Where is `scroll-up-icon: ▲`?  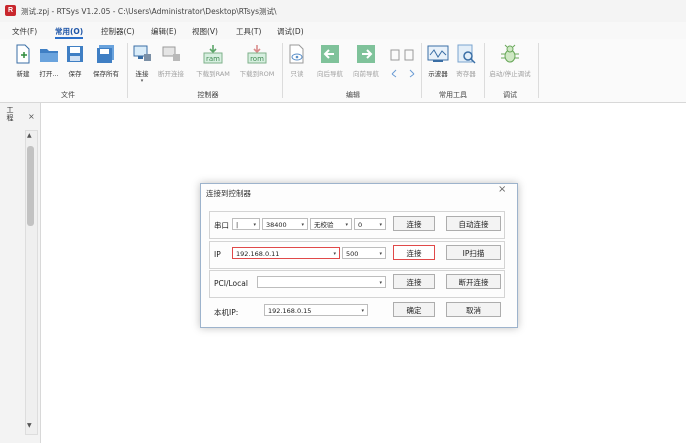
scroll-up-icon: ▲ is located at coordinates (29, 135).